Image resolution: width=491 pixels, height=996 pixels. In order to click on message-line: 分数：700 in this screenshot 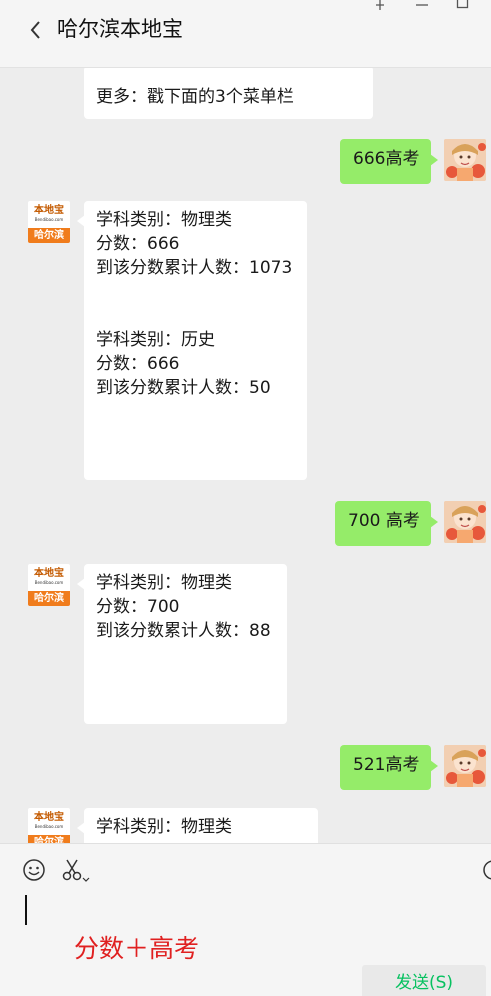, I will do `click(138, 607)`.